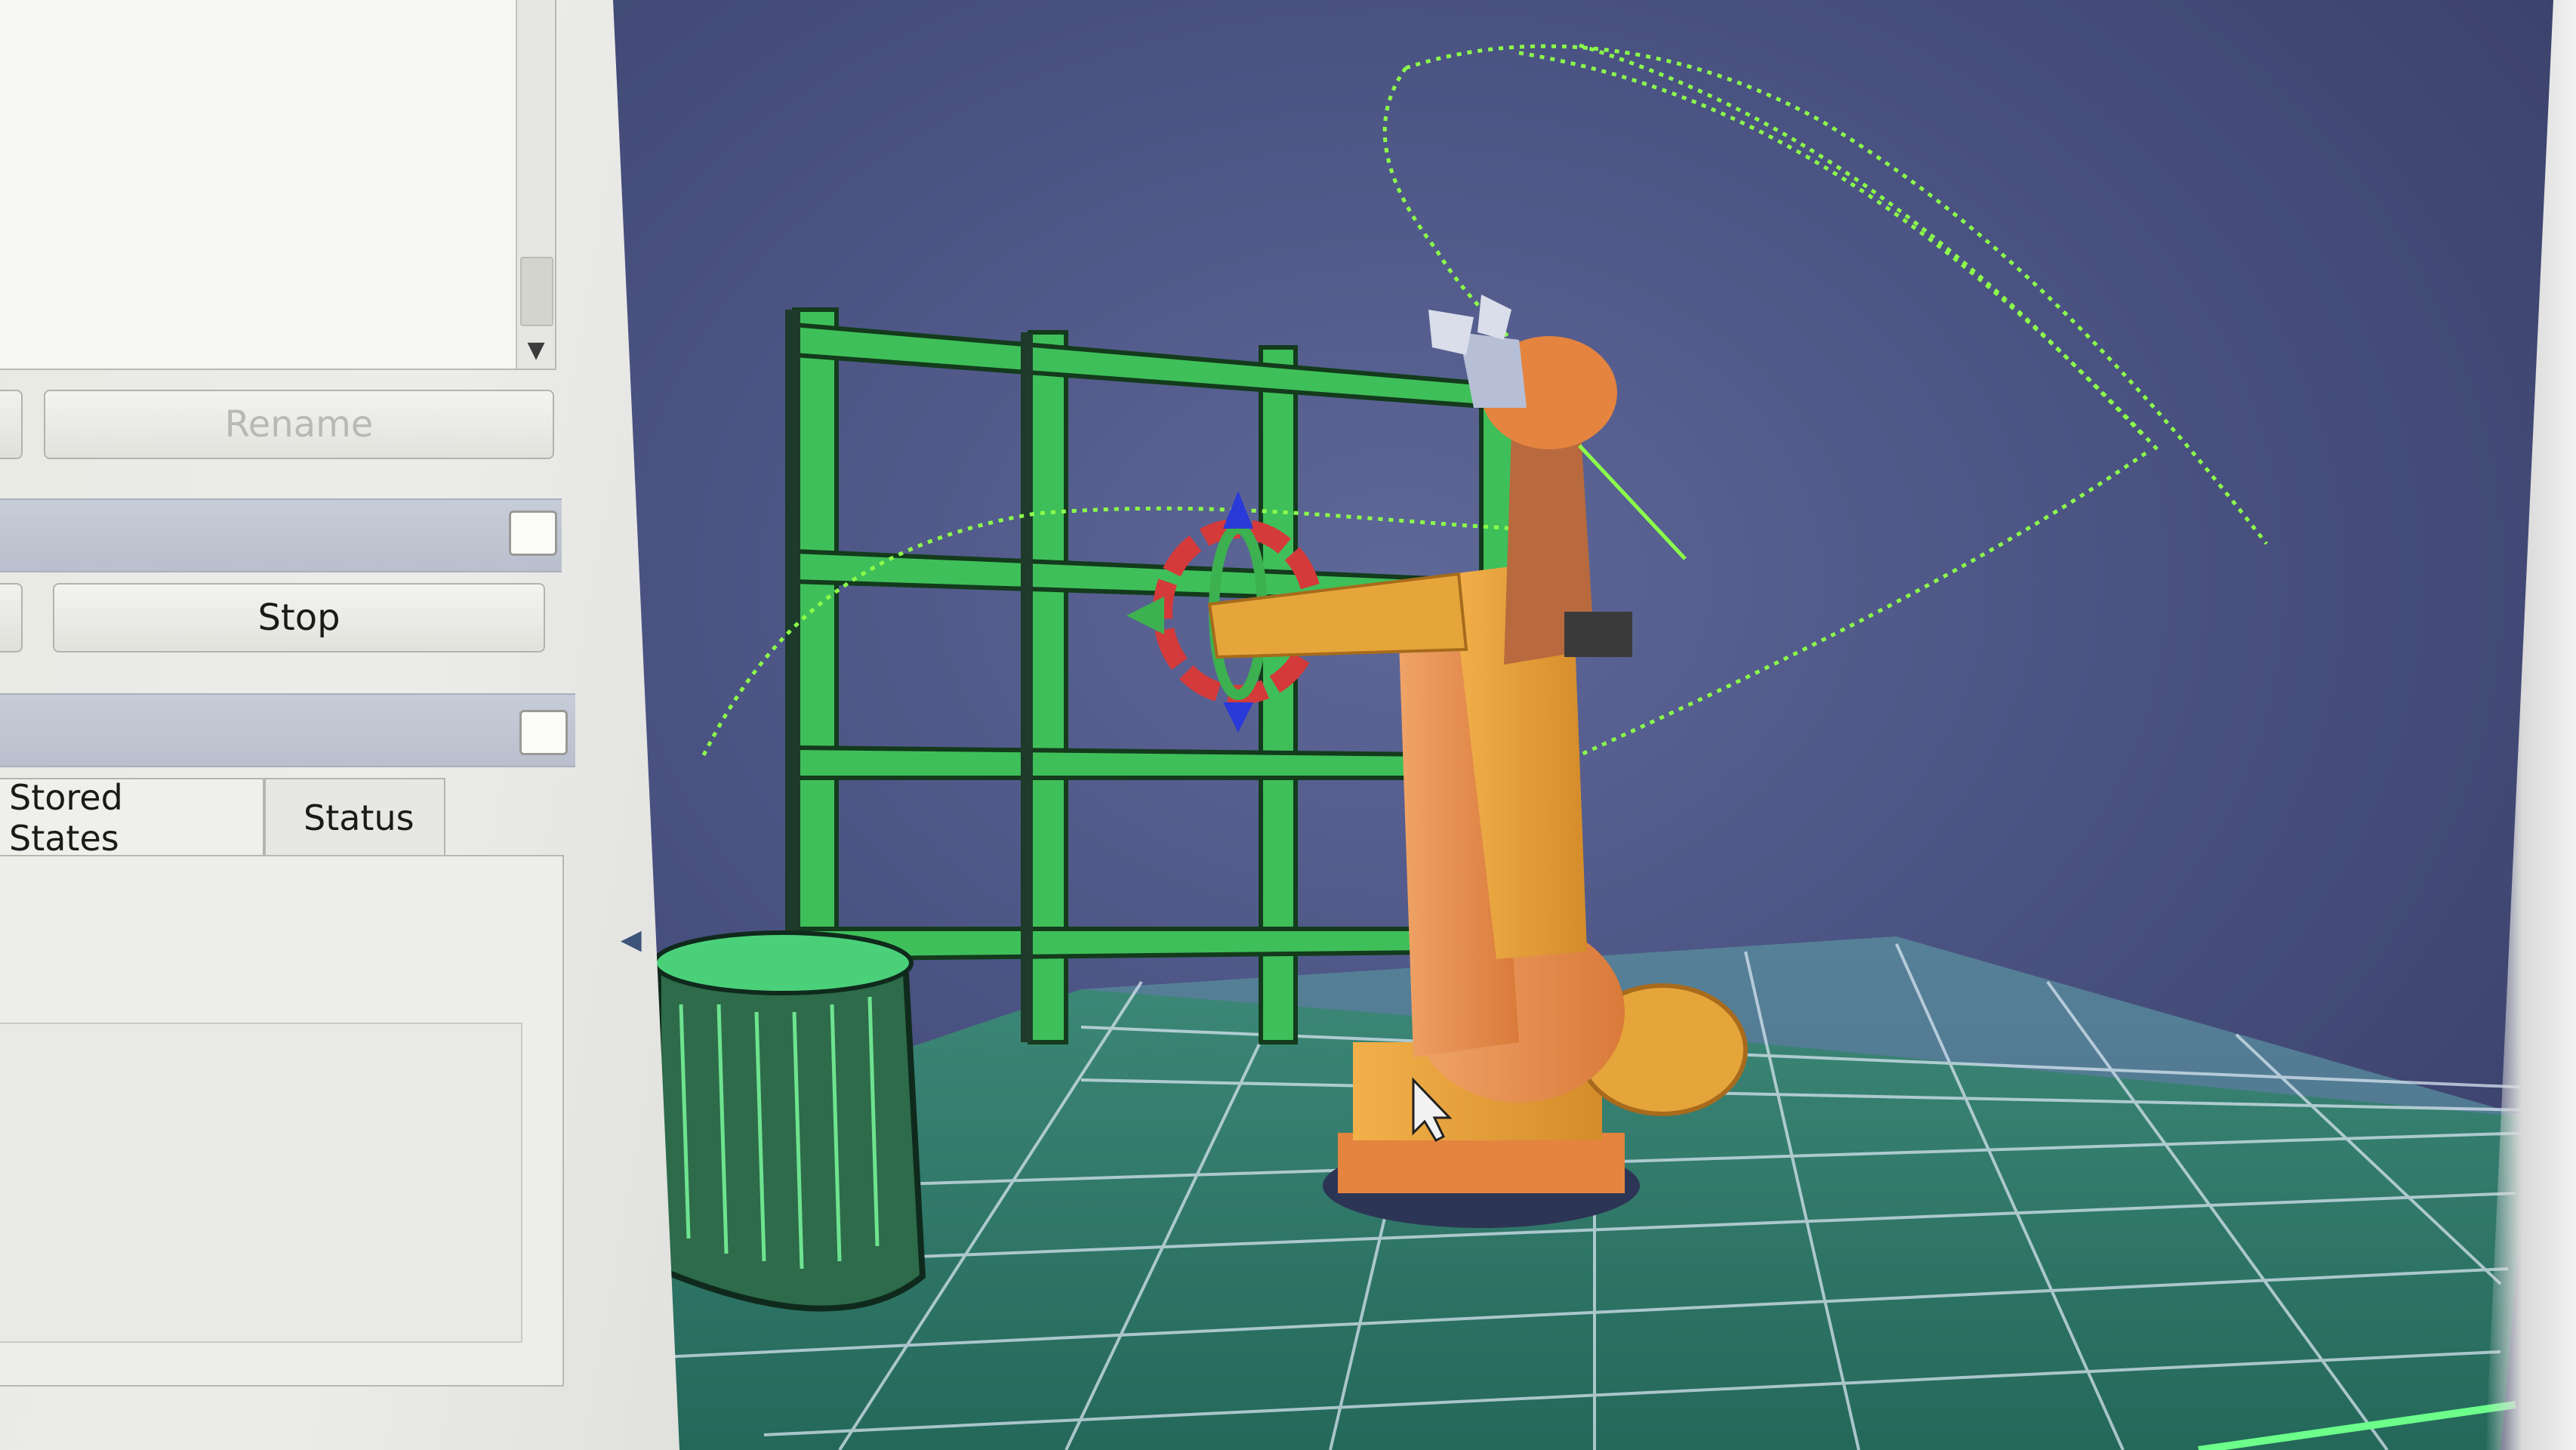 The width and height of the screenshot is (2576, 1450). I want to click on tab-content, so click(282, 1121).